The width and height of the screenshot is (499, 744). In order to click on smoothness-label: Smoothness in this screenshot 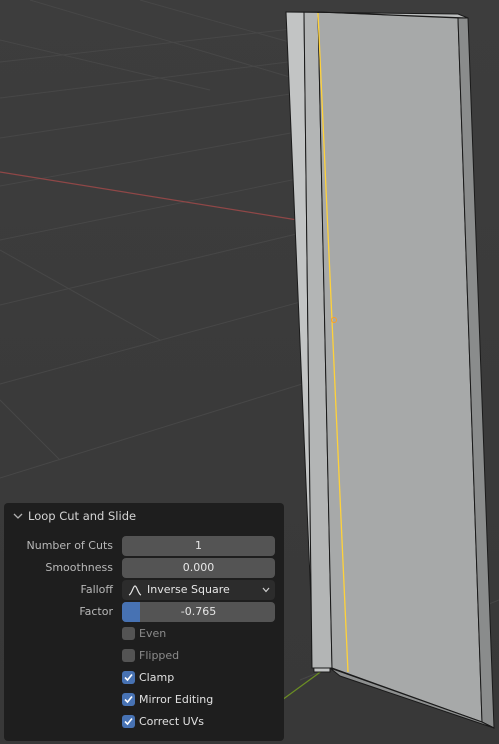, I will do `click(79, 567)`.